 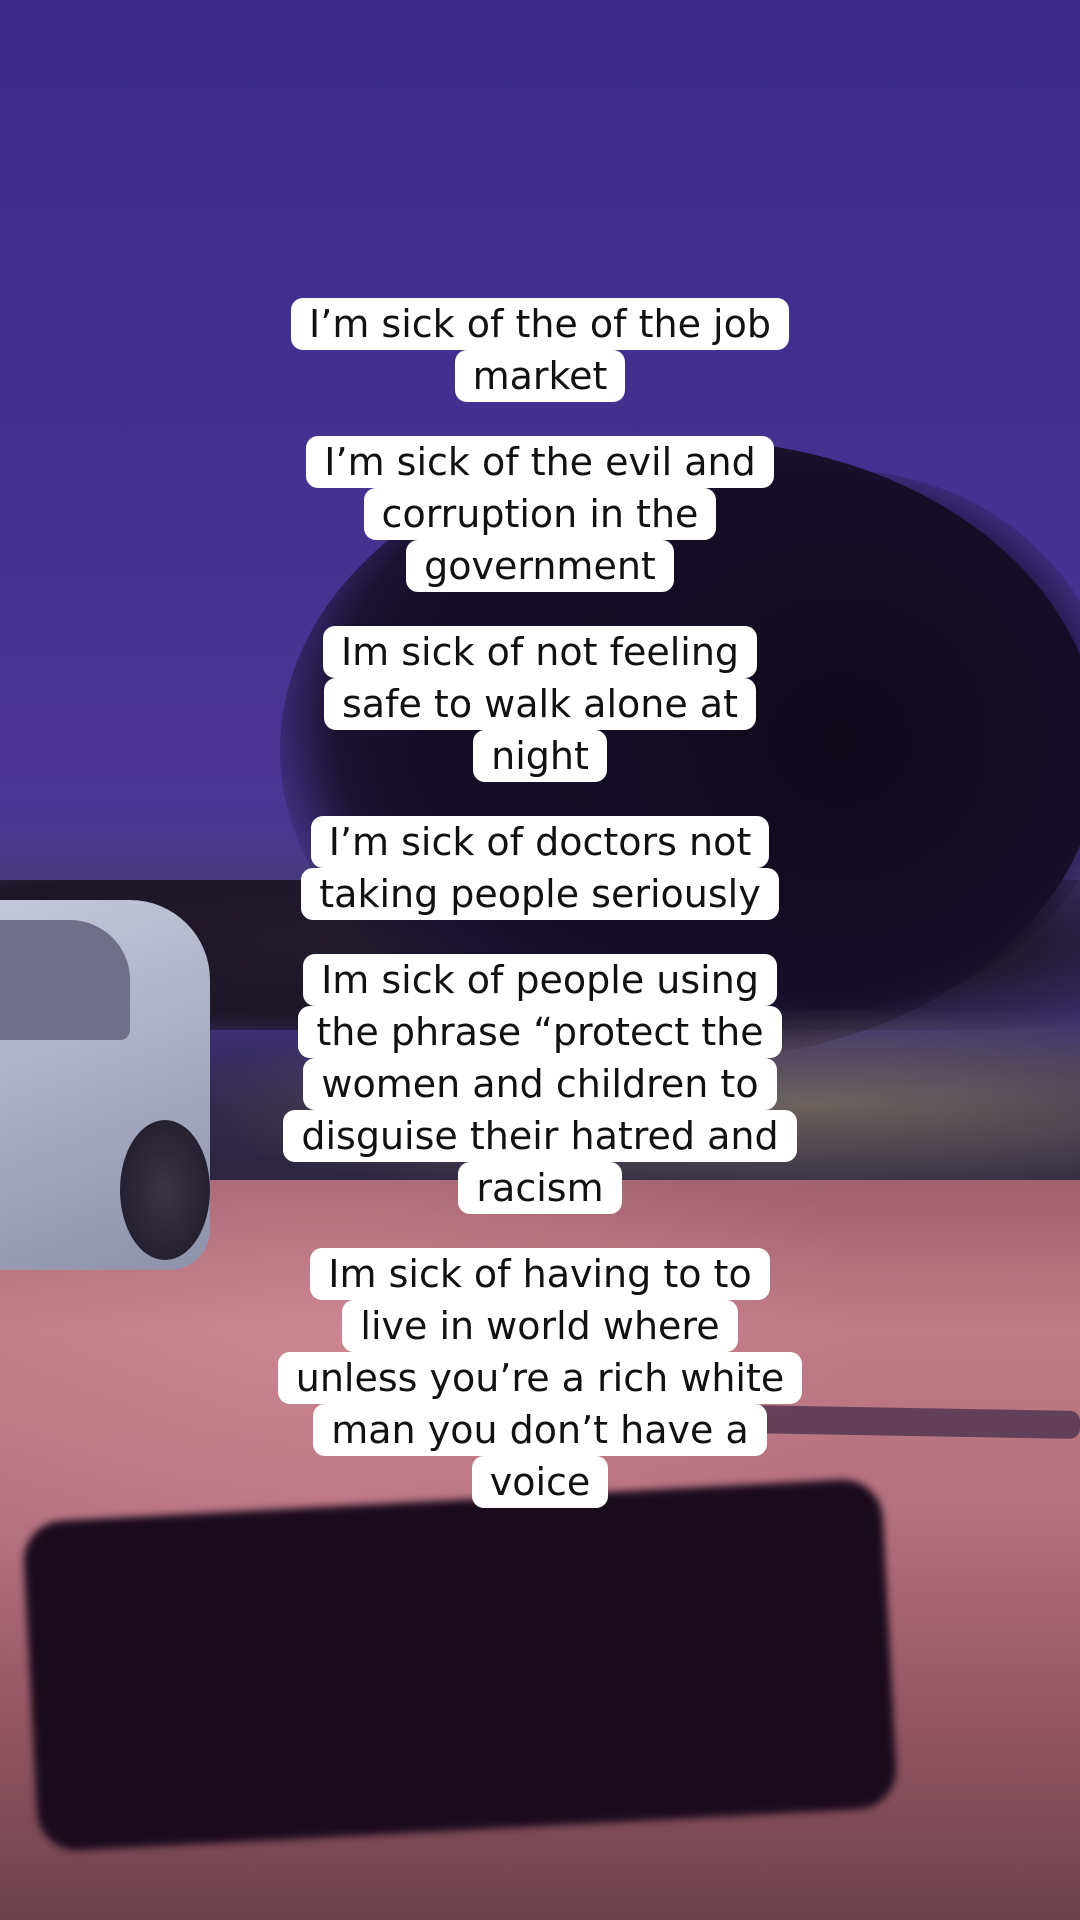 I want to click on caption-line: market, so click(x=540, y=376).